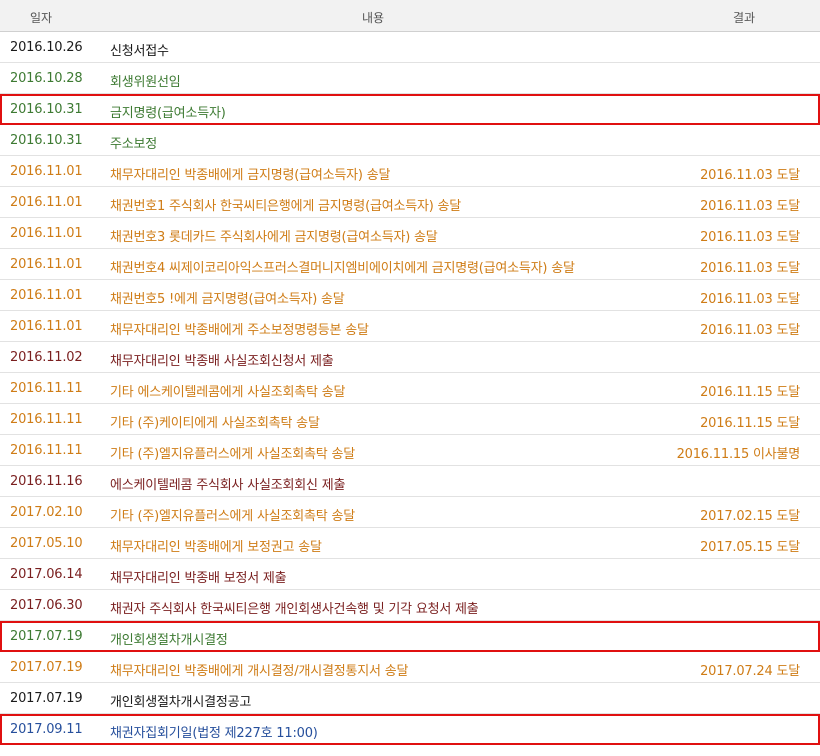  Describe the element at coordinates (216, 547) in the screenshot. I see `row-content: 채무자대리인 박종배에게 보정권고 송달` at that location.